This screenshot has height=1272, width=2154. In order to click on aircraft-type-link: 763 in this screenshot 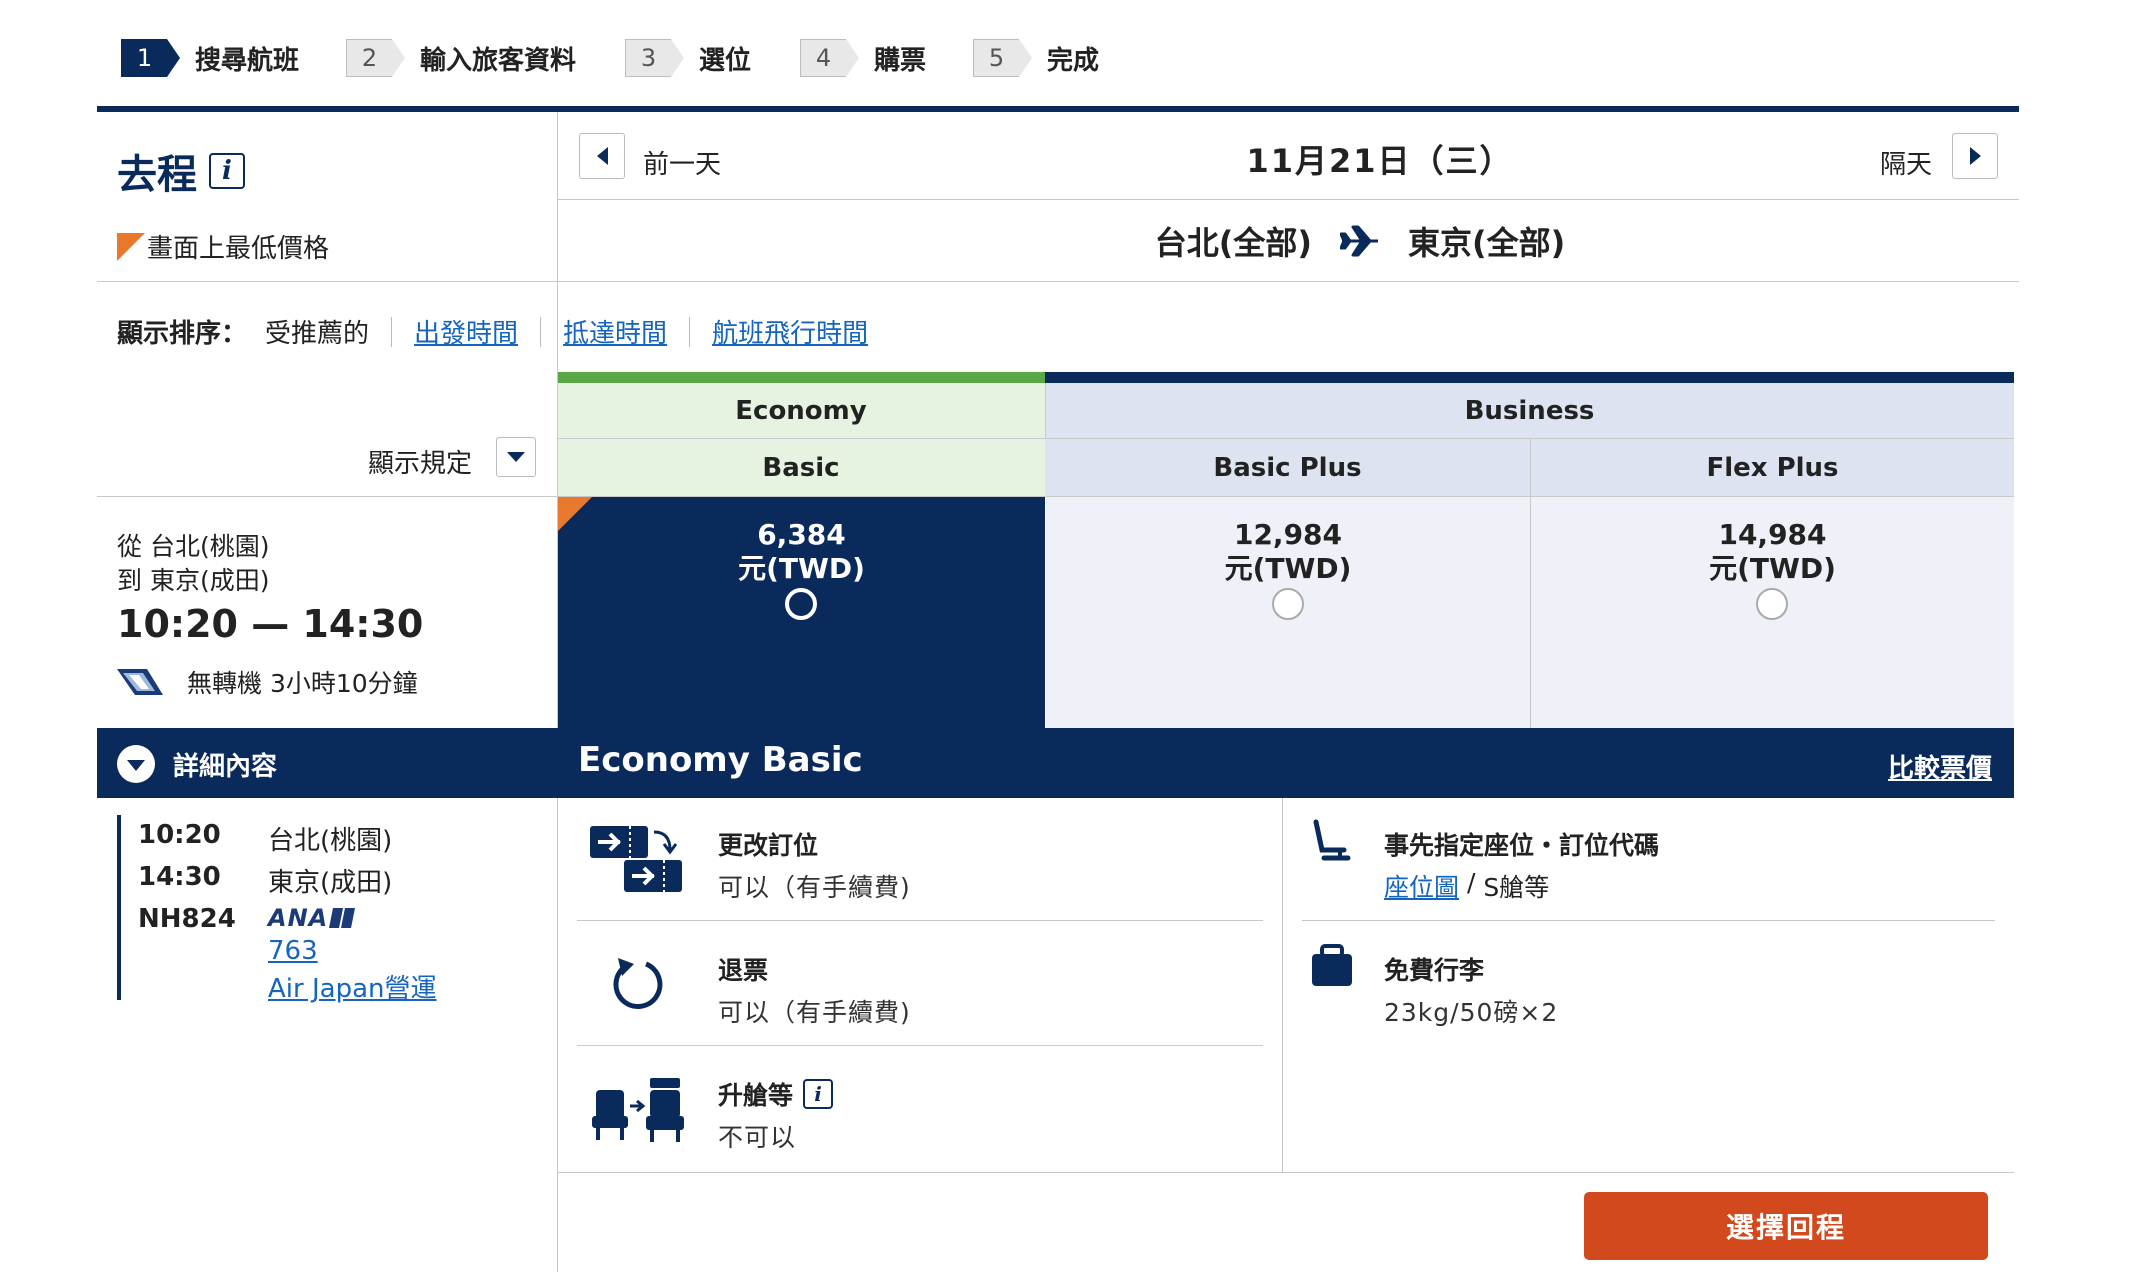, I will do `click(293, 951)`.